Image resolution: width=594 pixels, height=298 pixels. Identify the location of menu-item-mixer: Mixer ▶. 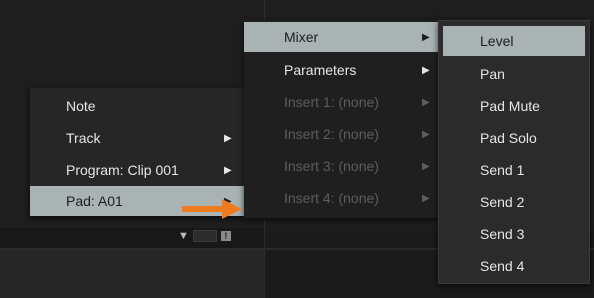
(341, 37).